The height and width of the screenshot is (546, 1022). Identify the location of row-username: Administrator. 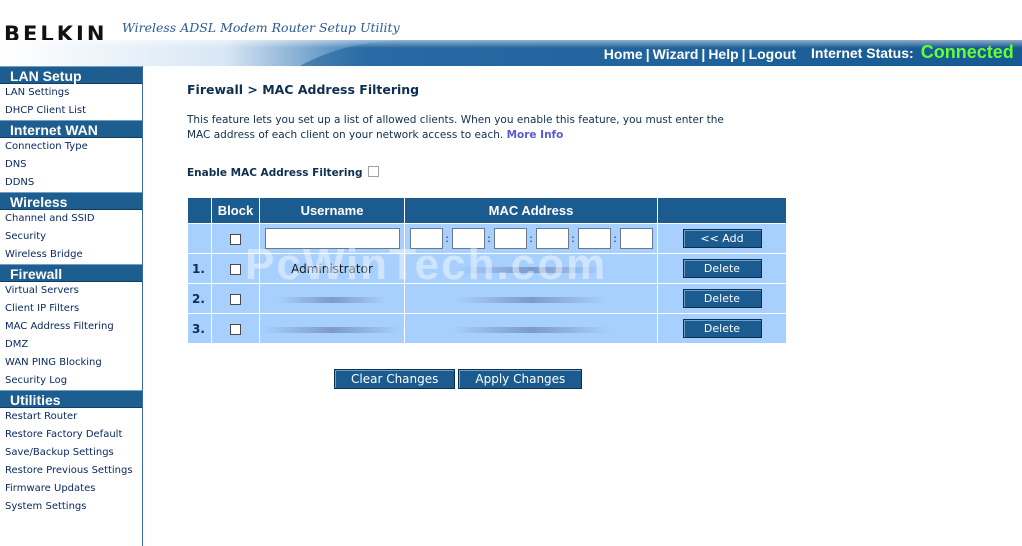
(332, 268).